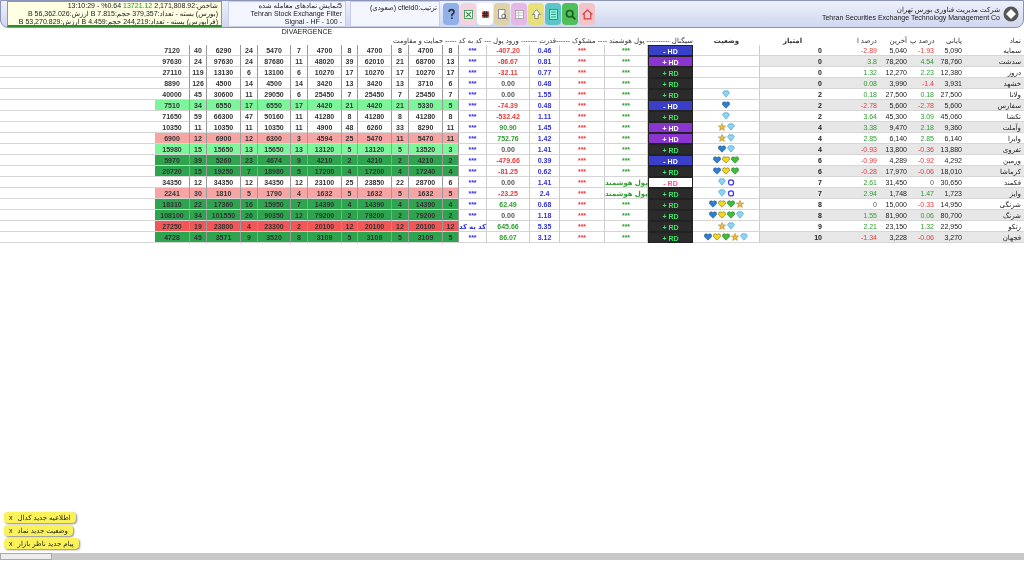 This screenshot has width=1024, height=563. What do you see at coordinates (485, 14) in the screenshot?
I see `grid-button` at bounding box center [485, 14].